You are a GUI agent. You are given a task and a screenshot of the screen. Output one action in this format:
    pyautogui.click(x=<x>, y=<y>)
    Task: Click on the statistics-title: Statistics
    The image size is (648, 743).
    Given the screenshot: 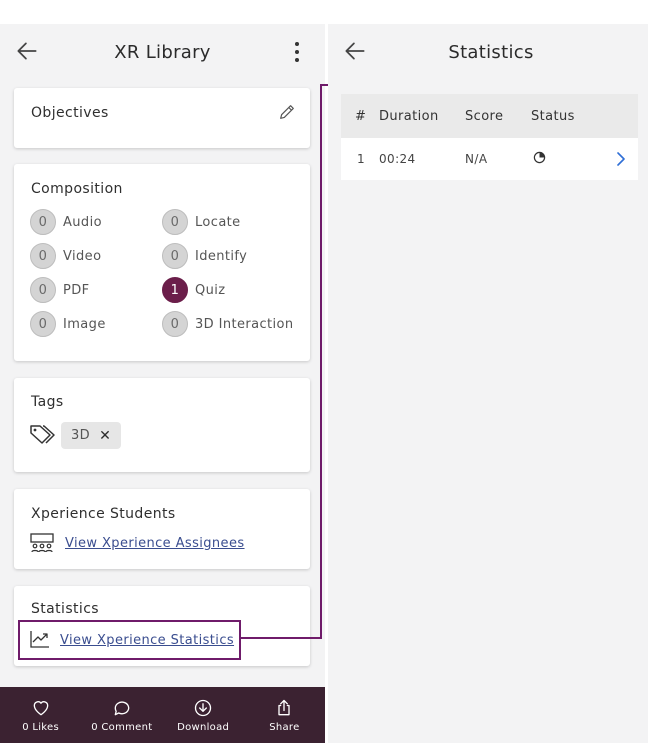 What is the action you would take?
    pyautogui.click(x=65, y=609)
    